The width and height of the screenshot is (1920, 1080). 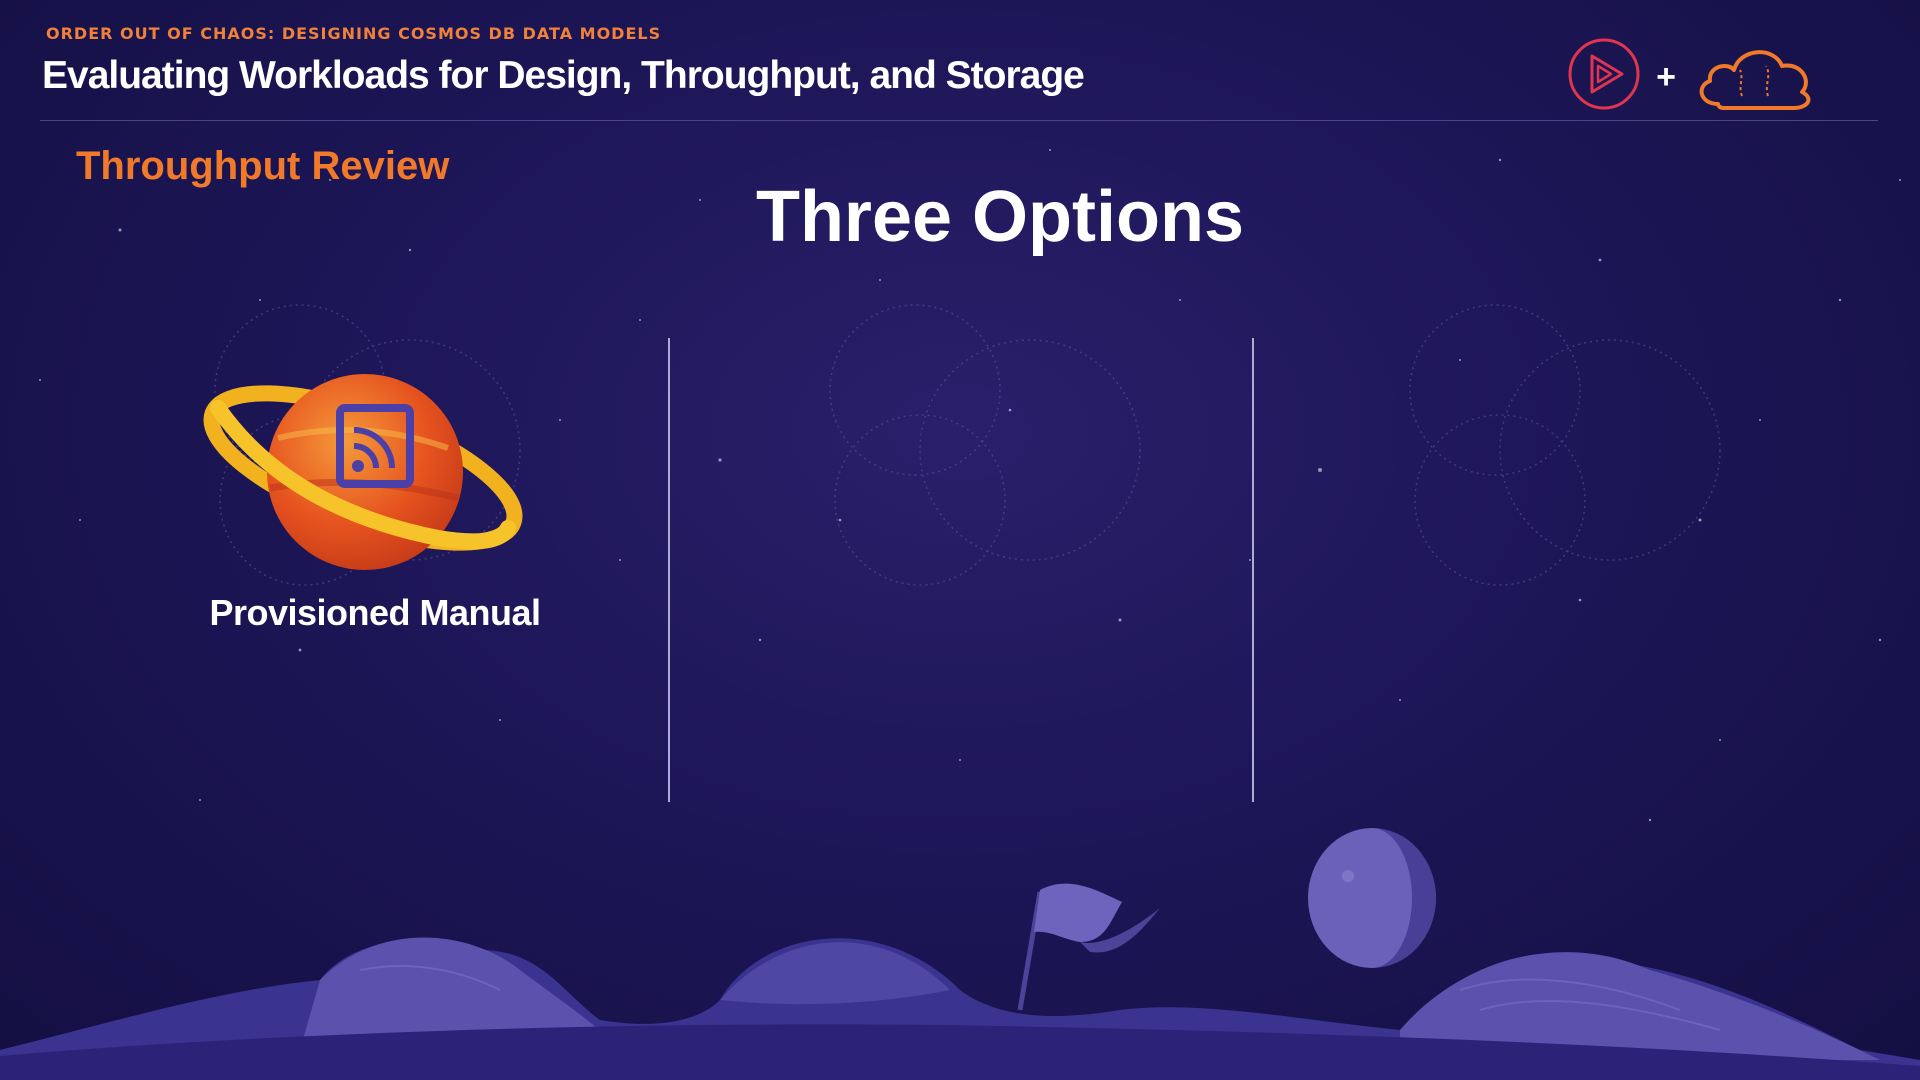 What do you see at coordinates (1689, 74) in the screenshot?
I see `header-logos: +` at bounding box center [1689, 74].